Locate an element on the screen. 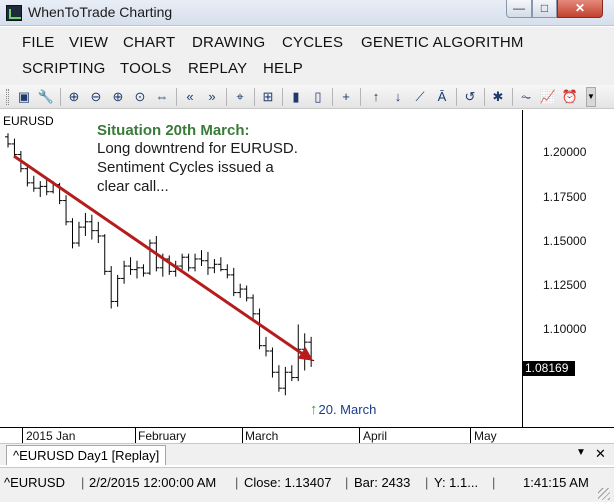 The width and height of the screenshot is (614, 502). chart-symbol-label: EURUSD is located at coordinates (28, 121).